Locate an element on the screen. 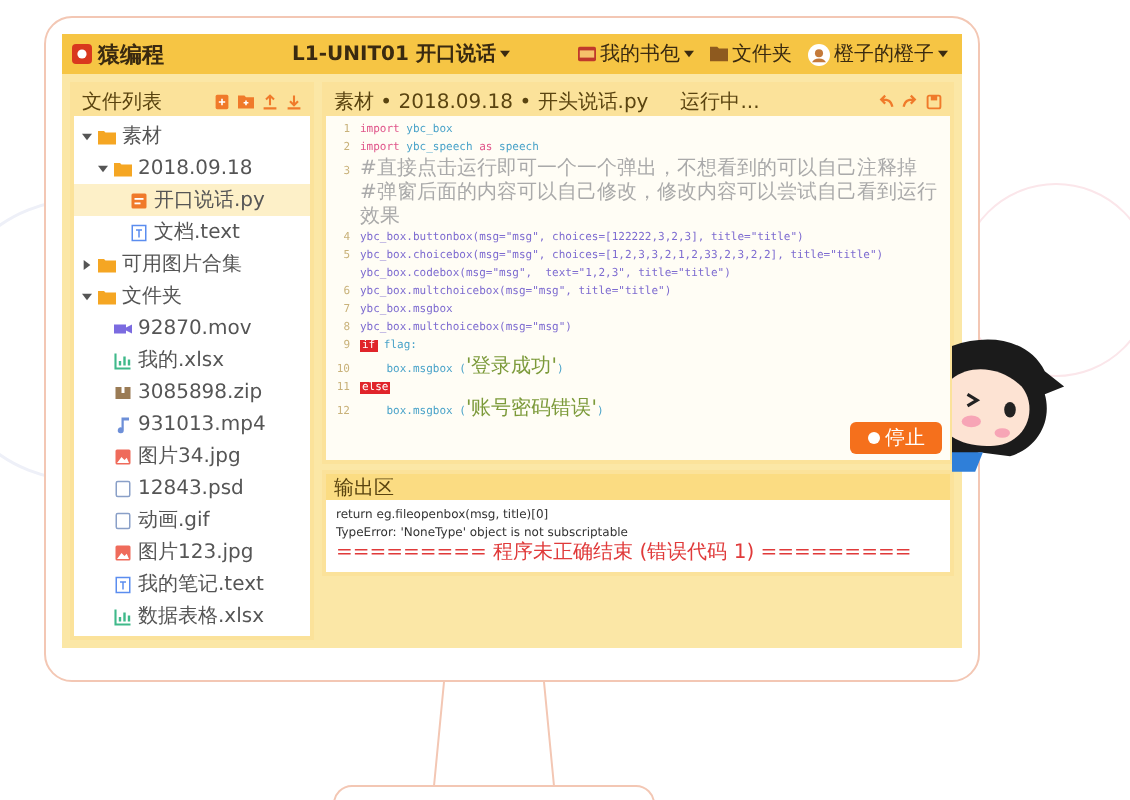 The width and height of the screenshot is (1130, 800). file-tree-item: 92870.mov is located at coordinates (192, 328).